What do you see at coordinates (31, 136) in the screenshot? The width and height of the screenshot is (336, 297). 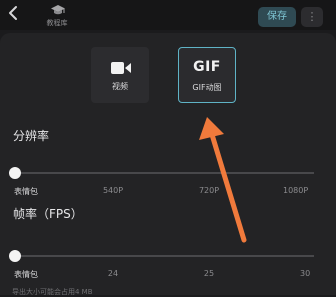 I see `resolution-title: 分辨率` at bounding box center [31, 136].